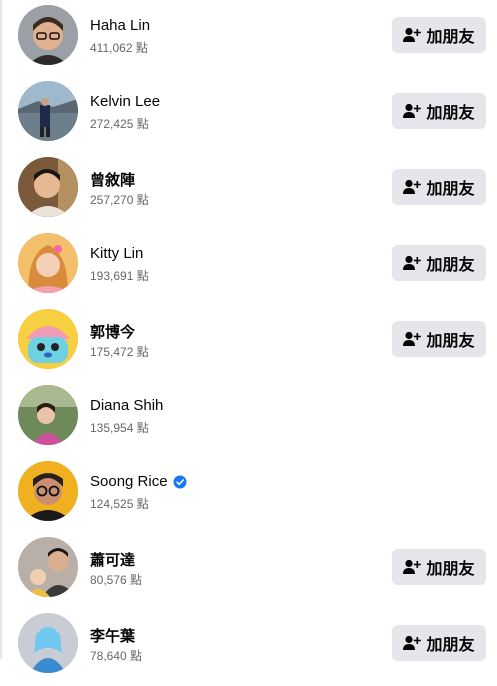  I want to click on avatar-woman-icon, so click(48, 263).